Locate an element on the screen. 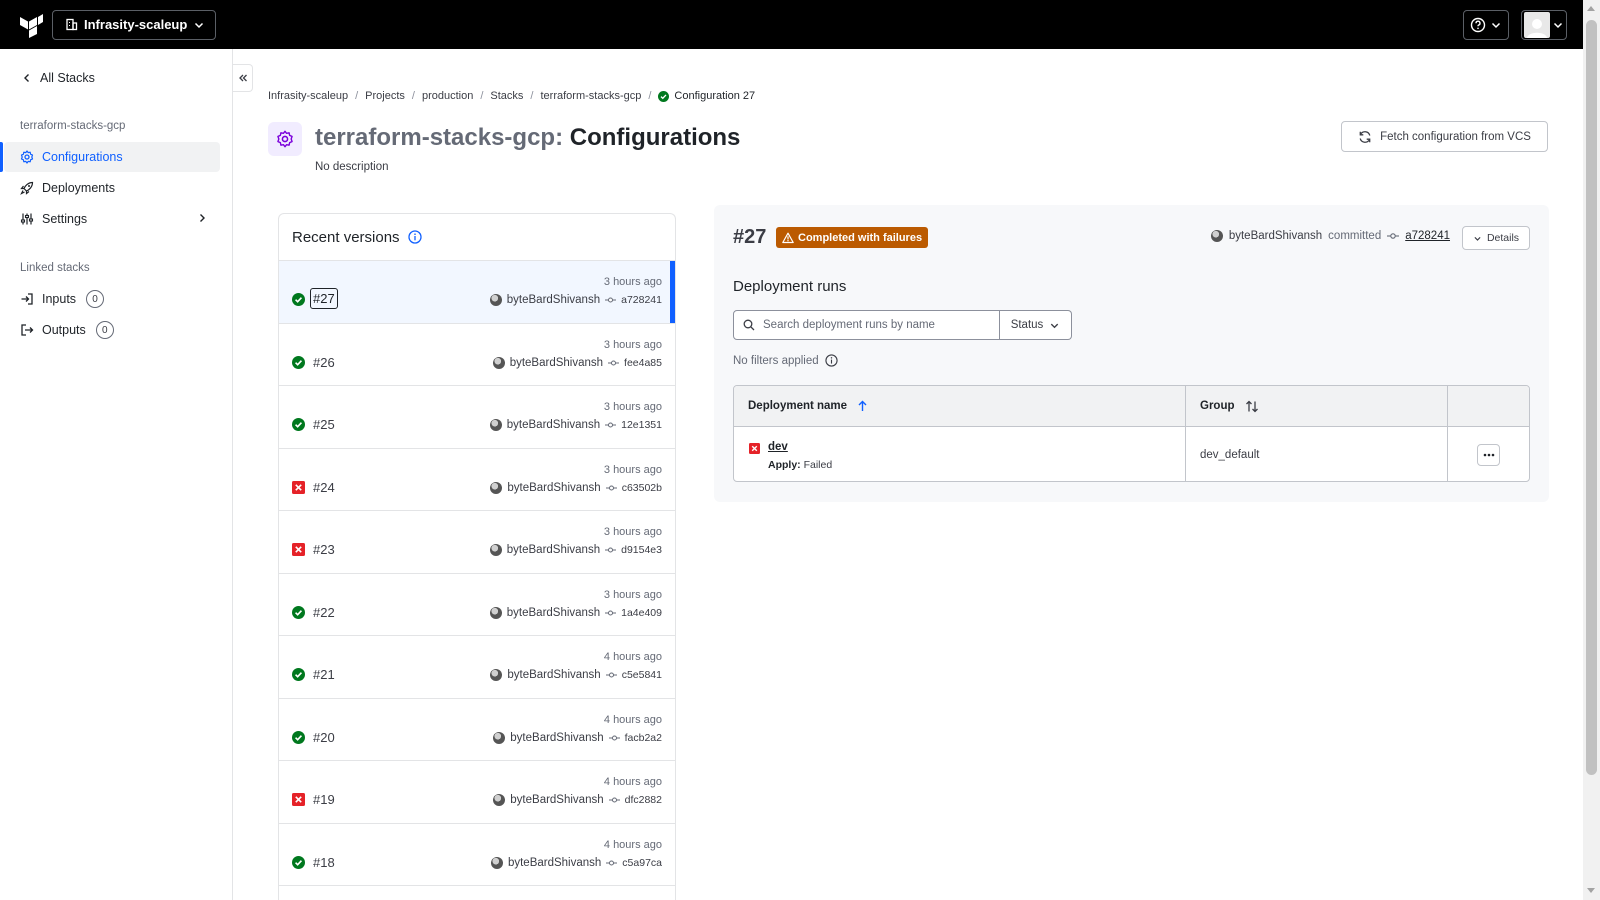 Image resolution: width=1600 pixels, height=900 pixels. version-sha: facb2a2 is located at coordinates (643, 737).